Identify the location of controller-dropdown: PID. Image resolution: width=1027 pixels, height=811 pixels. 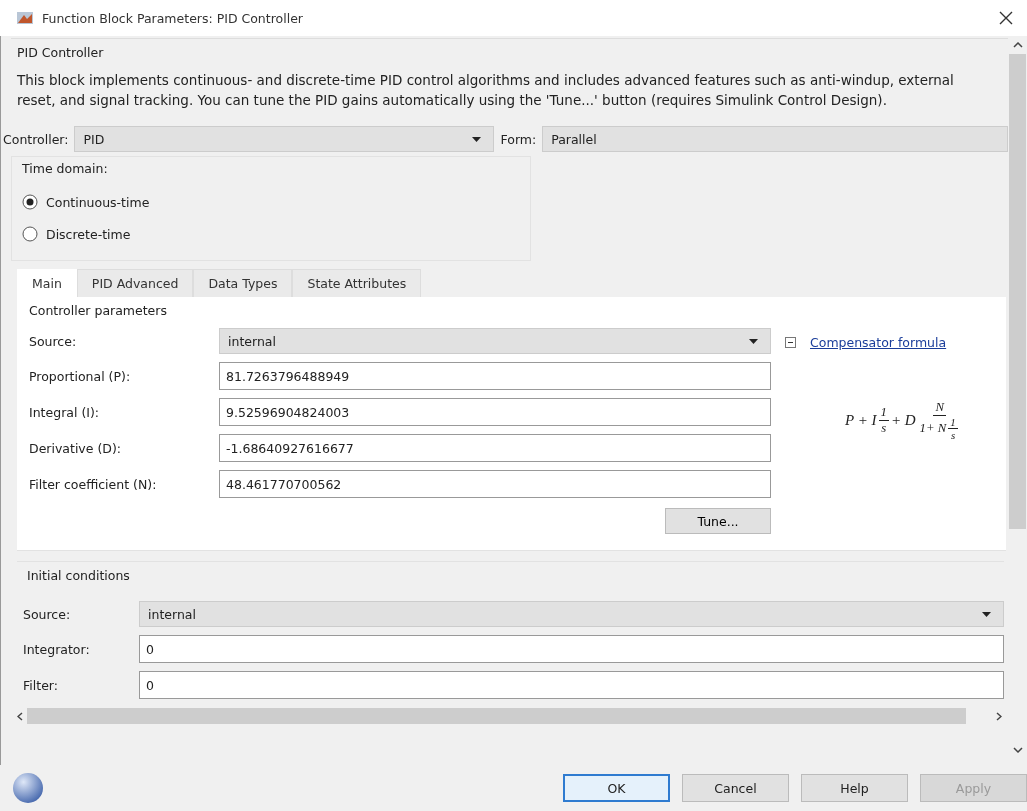
(284, 139).